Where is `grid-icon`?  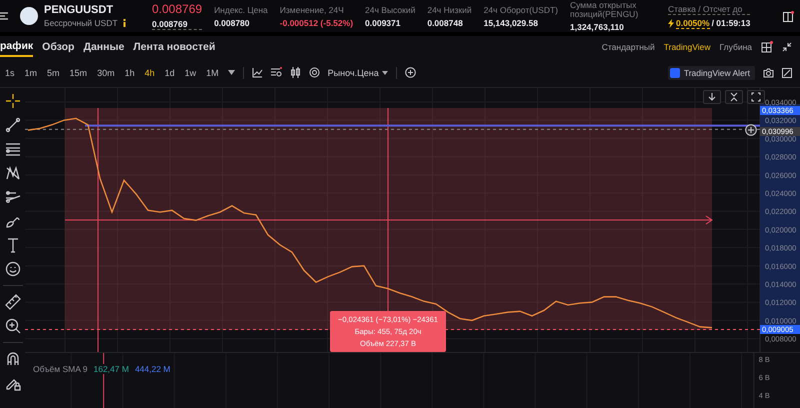
grid-icon is located at coordinates (767, 47).